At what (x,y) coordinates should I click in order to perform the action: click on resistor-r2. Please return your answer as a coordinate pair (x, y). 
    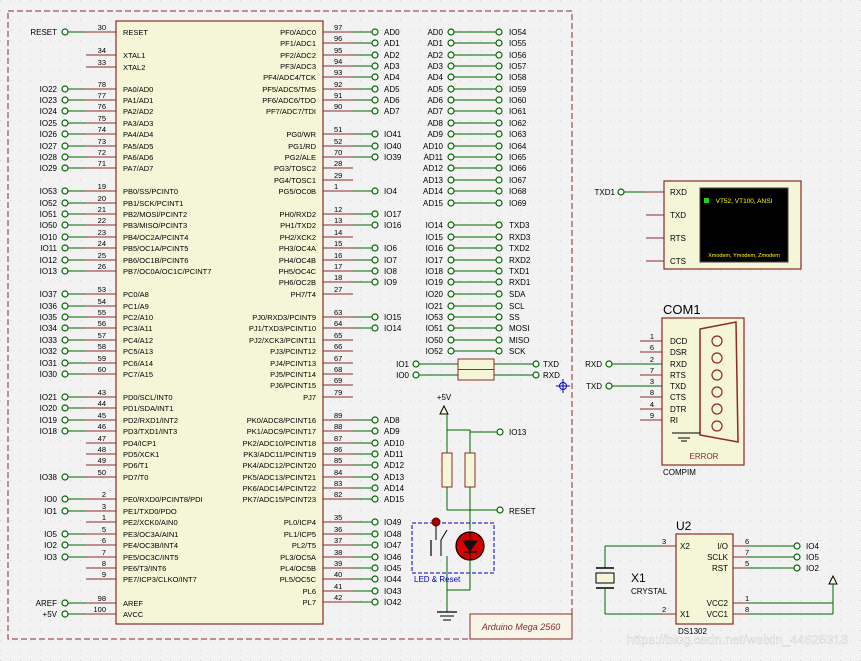
    Looking at the image, I should click on (470, 470).